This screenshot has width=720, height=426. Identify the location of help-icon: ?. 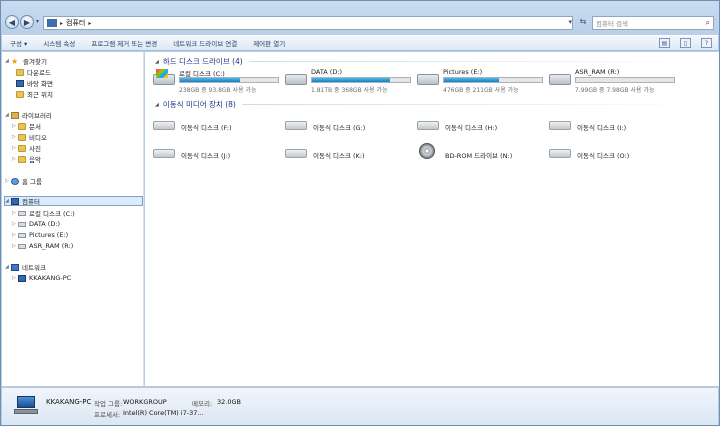
(706, 43).